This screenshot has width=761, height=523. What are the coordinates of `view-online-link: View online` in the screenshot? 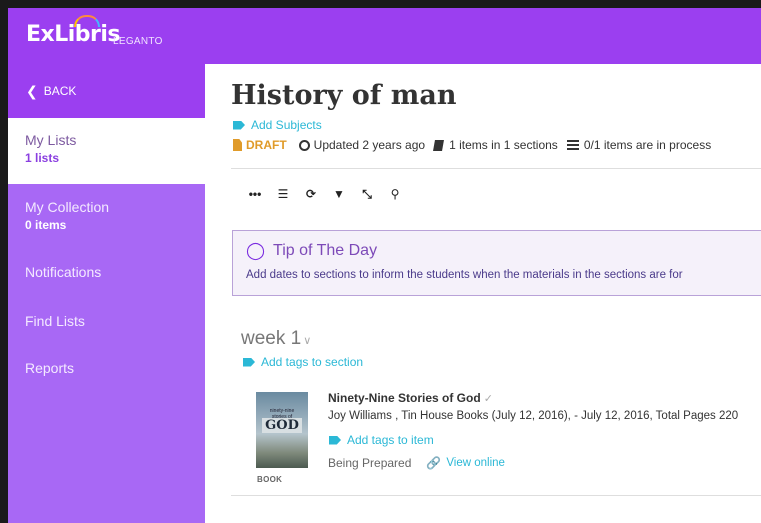 It's located at (475, 463).